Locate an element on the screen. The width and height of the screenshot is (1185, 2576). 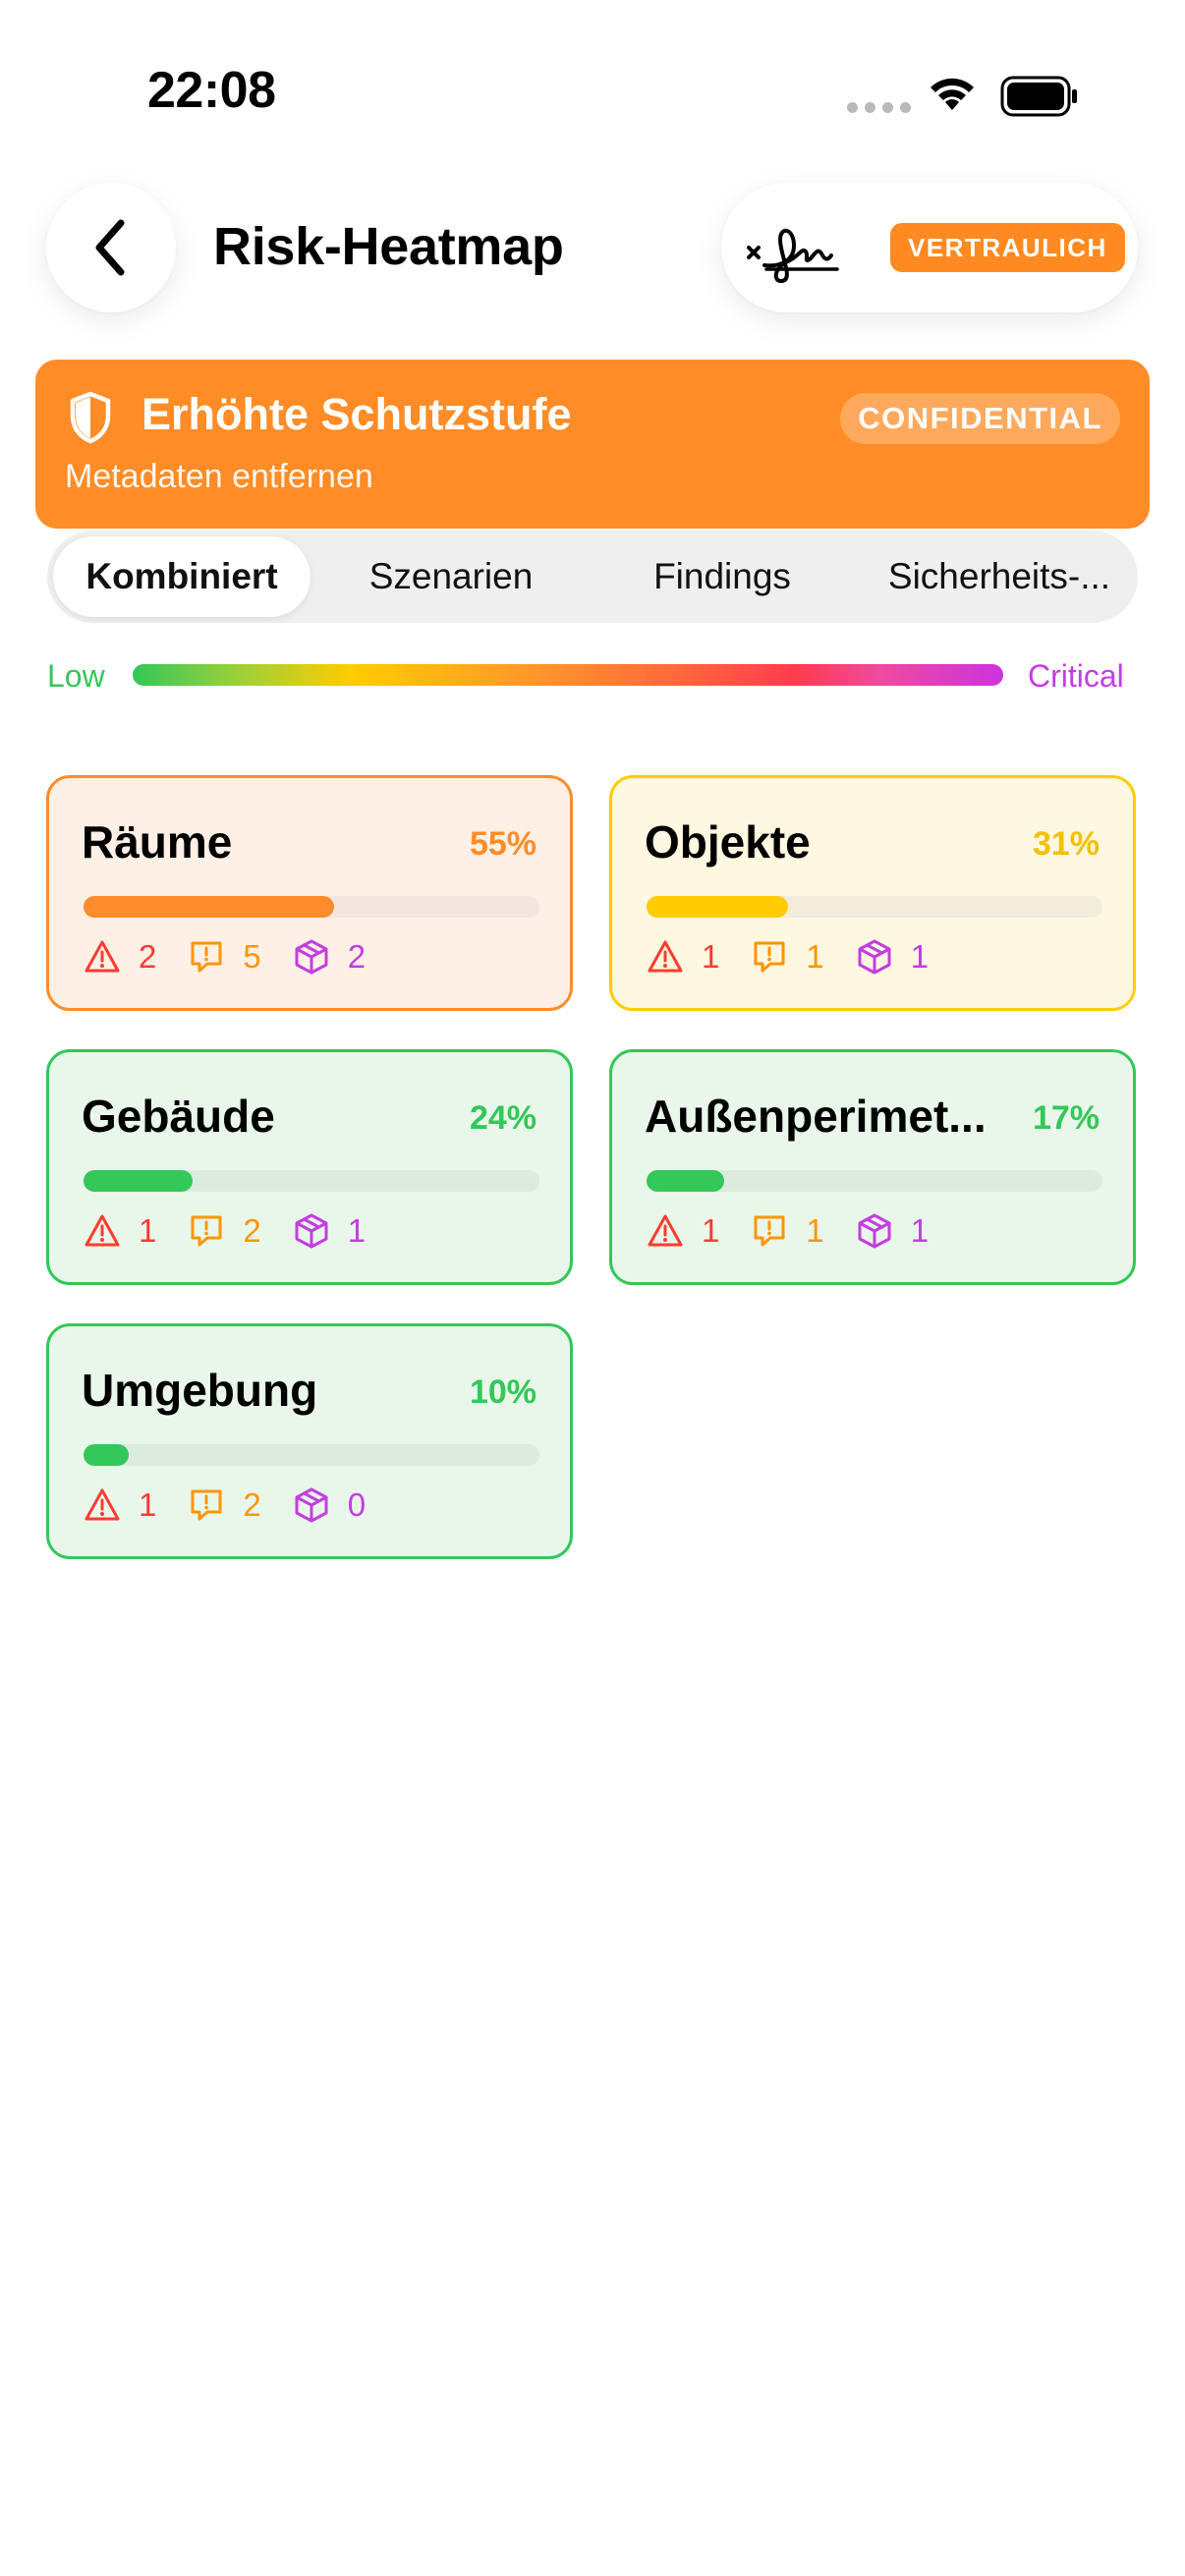
status-time: 22:08 is located at coordinates (212, 90).